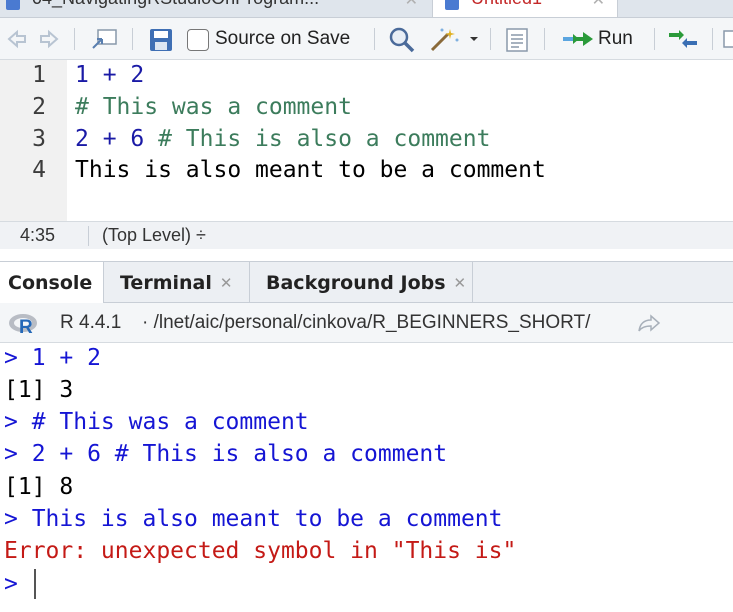 This screenshot has height=612, width=733. Describe the element at coordinates (156, 422) in the screenshot. I see `console-input-line: > # This was a comment` at that location.